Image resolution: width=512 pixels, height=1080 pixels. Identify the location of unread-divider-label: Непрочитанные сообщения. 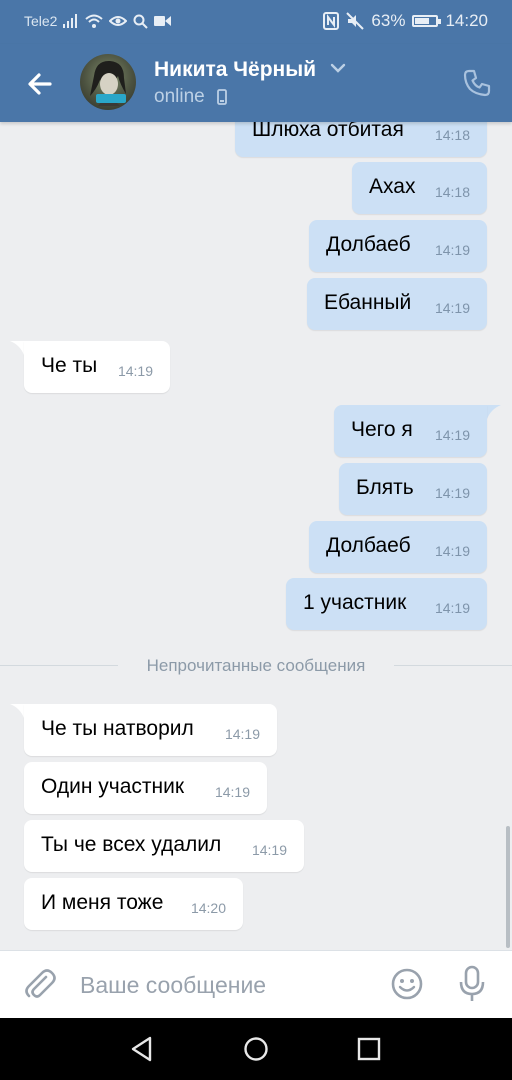
(256, 665).